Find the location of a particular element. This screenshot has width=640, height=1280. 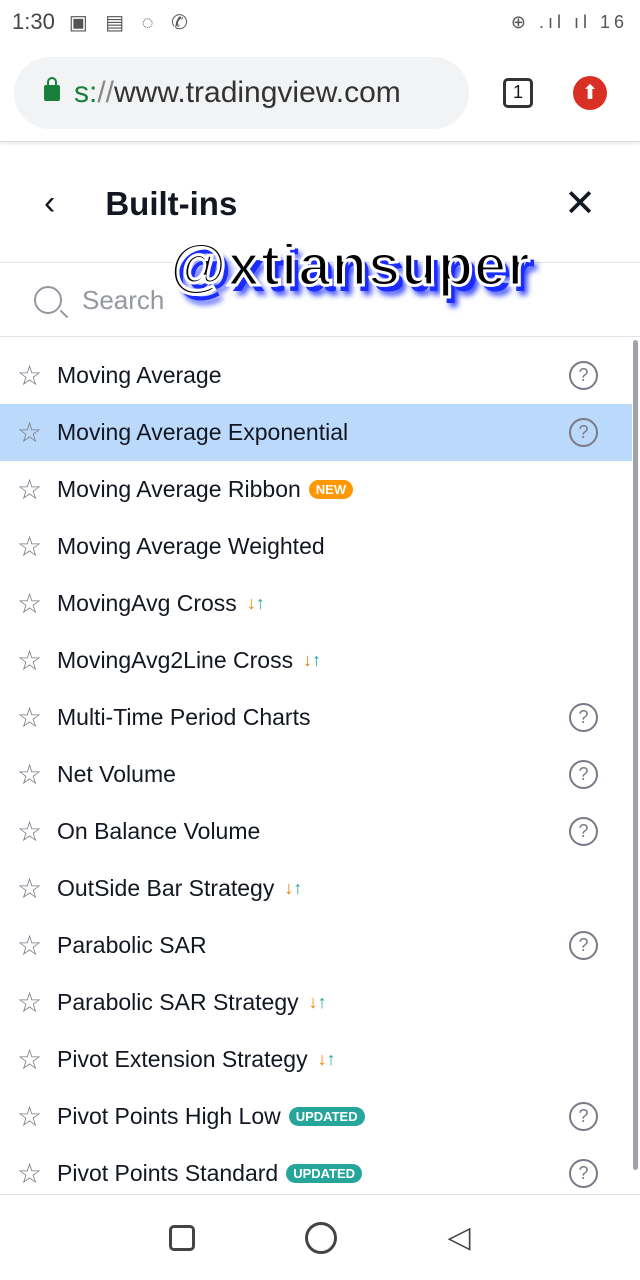

list-item: ☆ Parabolic SAR? is located at coordinates (316, 945).